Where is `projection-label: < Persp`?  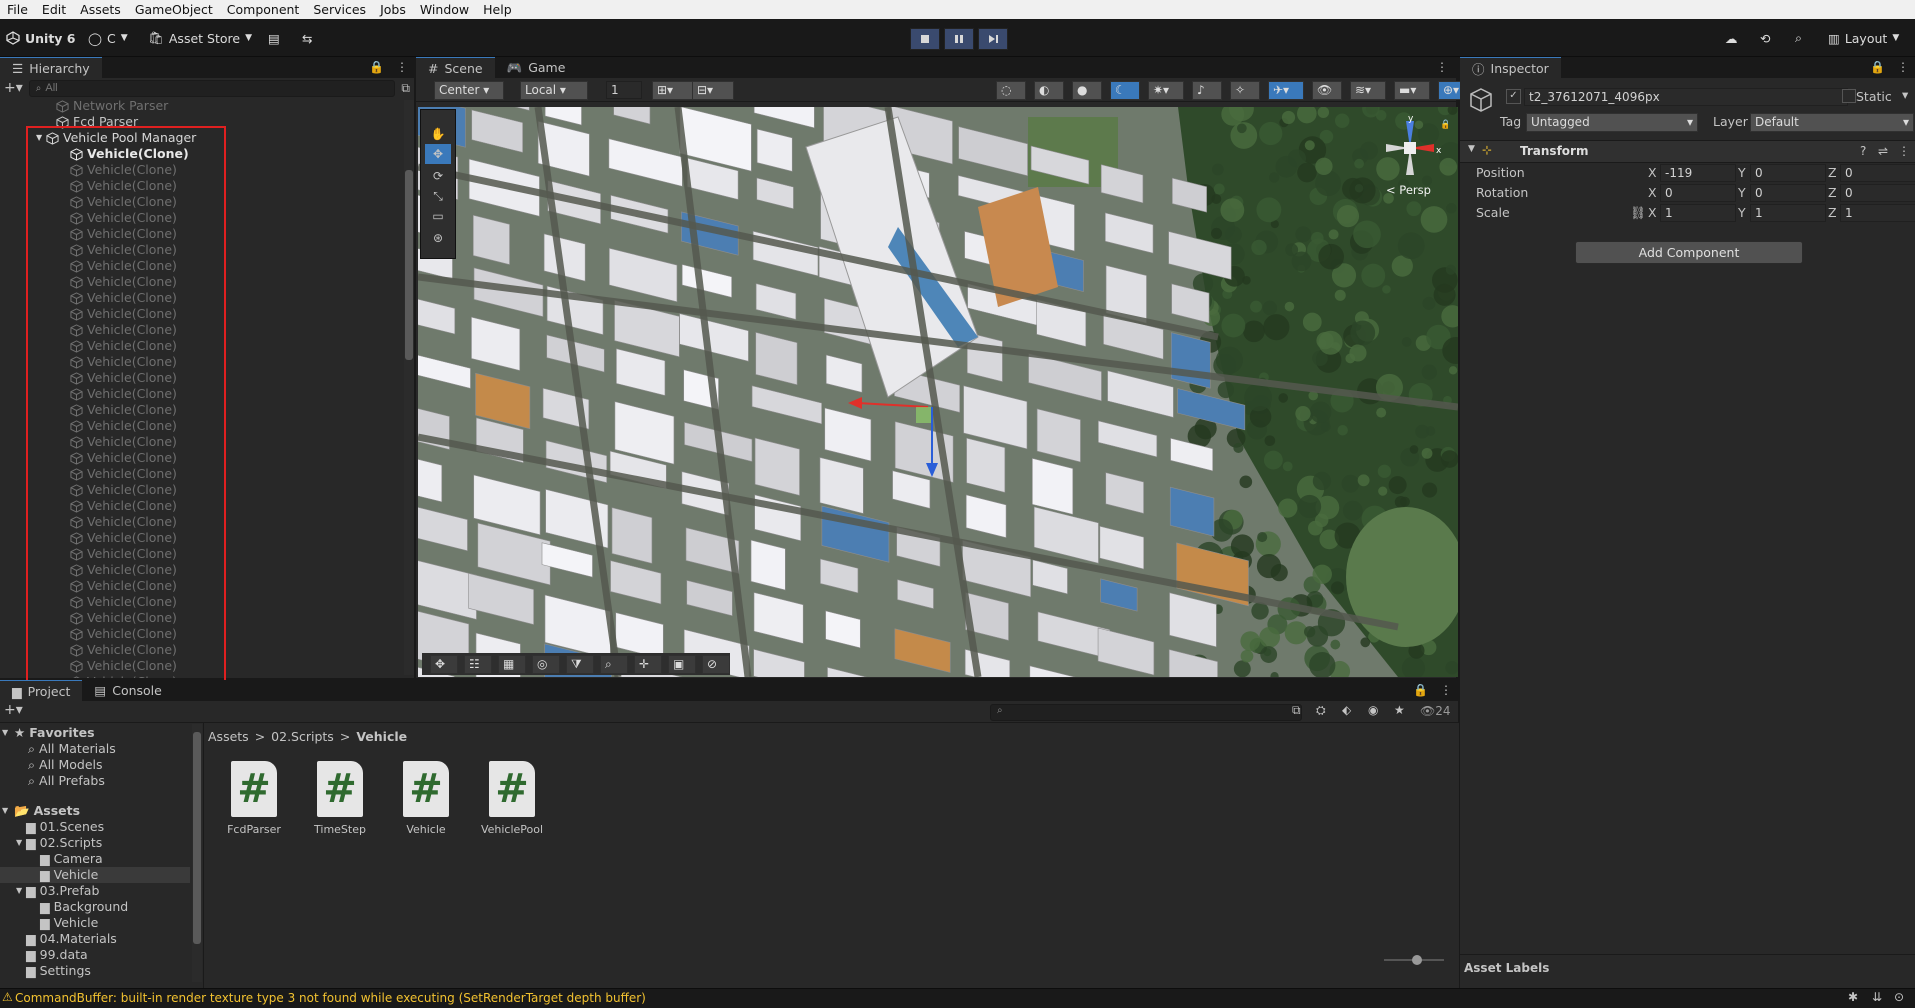 projection-label: < Persp is located at coordinates (1408, 190).